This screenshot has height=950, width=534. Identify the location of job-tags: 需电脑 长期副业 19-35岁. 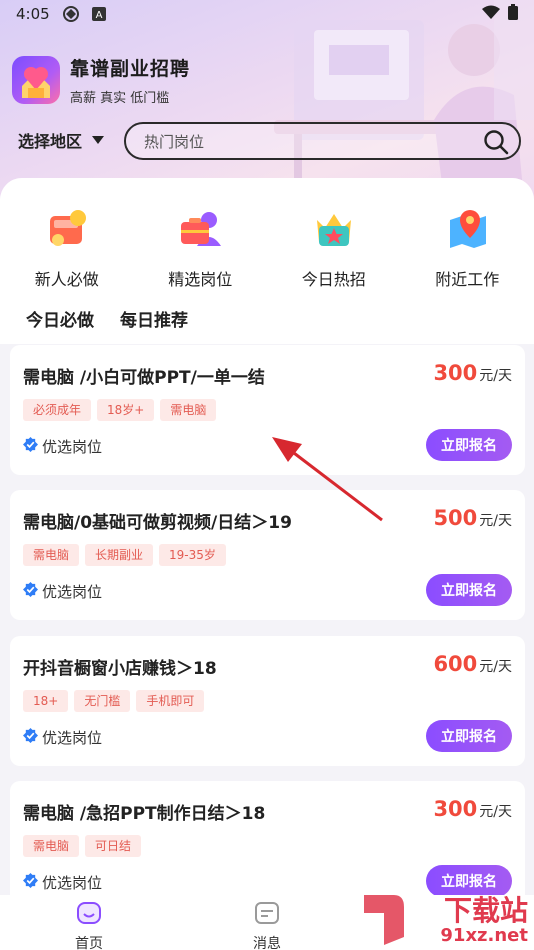
(124, 555).